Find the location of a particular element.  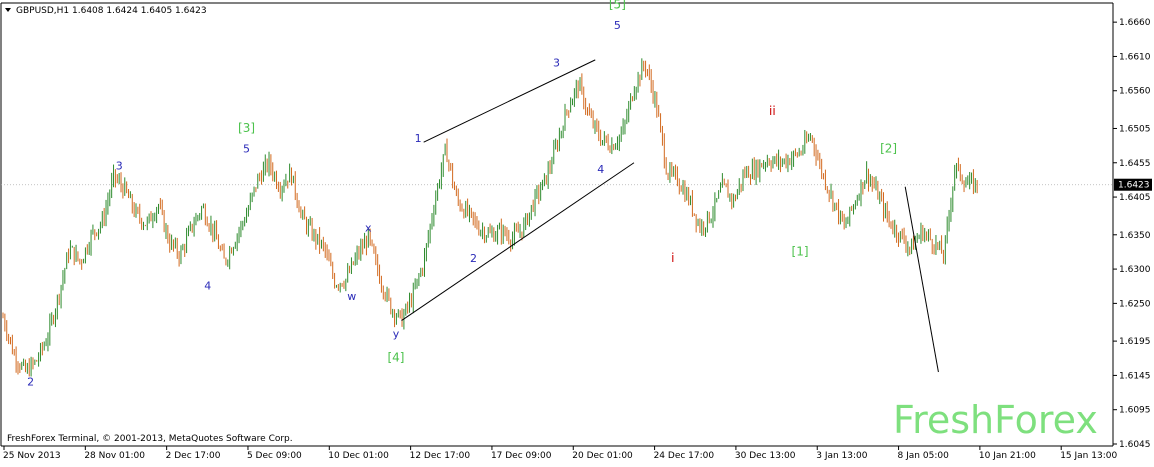

current-price-text: 1.6423 is located at coordinates (1134, 186).